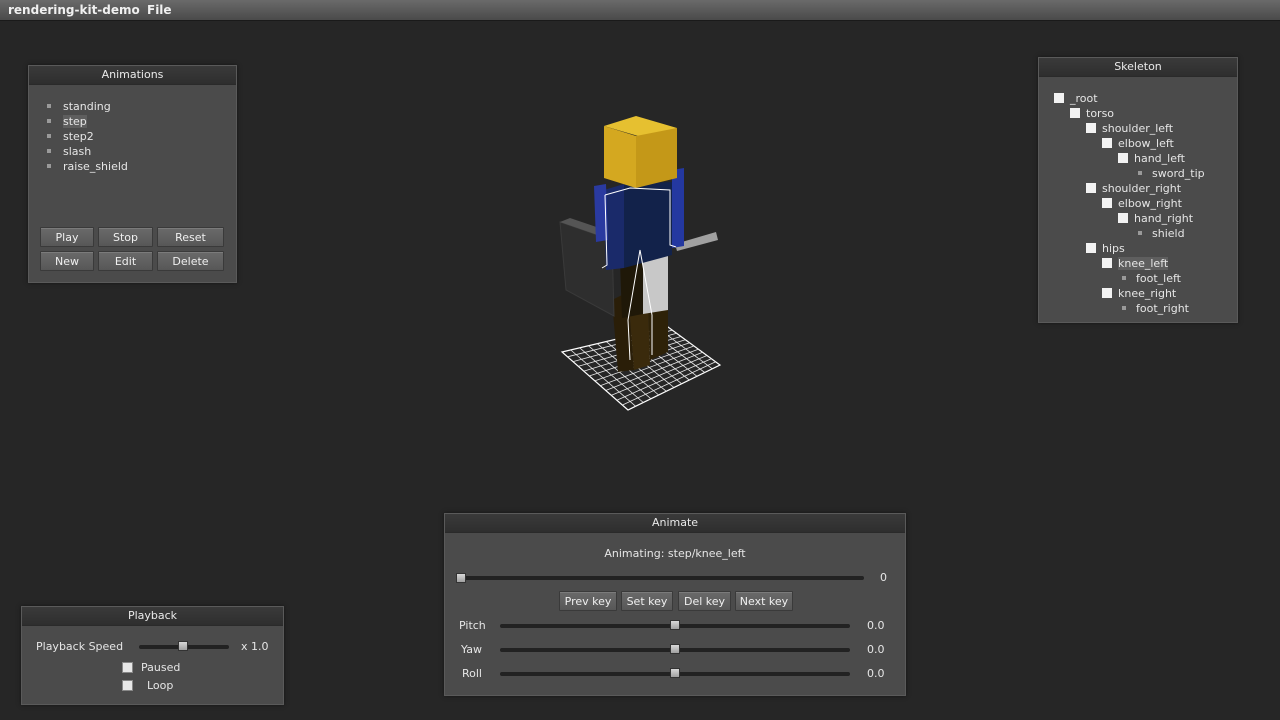 Image resolution: width=1280 pixels, height=720 pixels. Describe the element at coordinates (160, 685) in the screenshot. I see `loop-label: Loop` at that location.